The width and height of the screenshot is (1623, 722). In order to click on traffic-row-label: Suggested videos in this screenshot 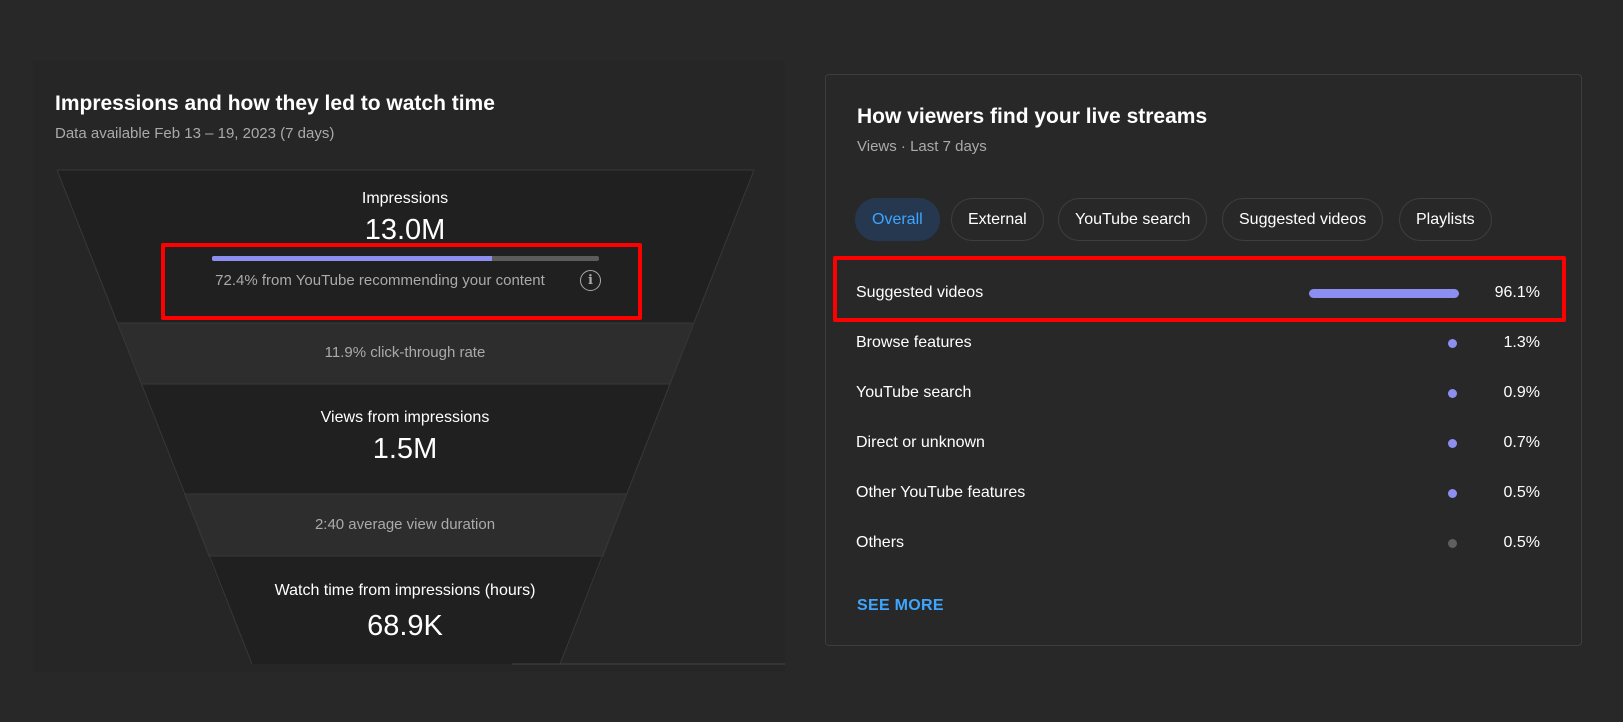, I will do `click(920, 292)`.